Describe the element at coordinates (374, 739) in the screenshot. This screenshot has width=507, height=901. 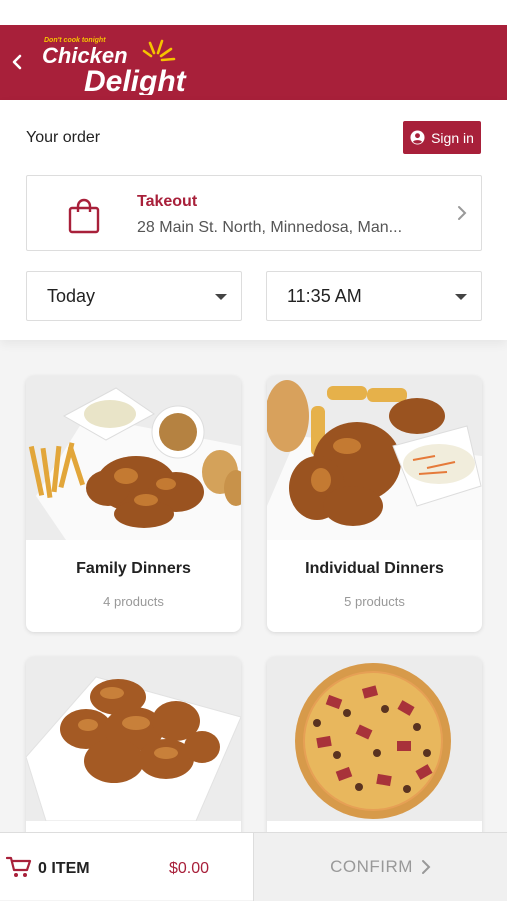
I see `category-image-pizza` at that location.